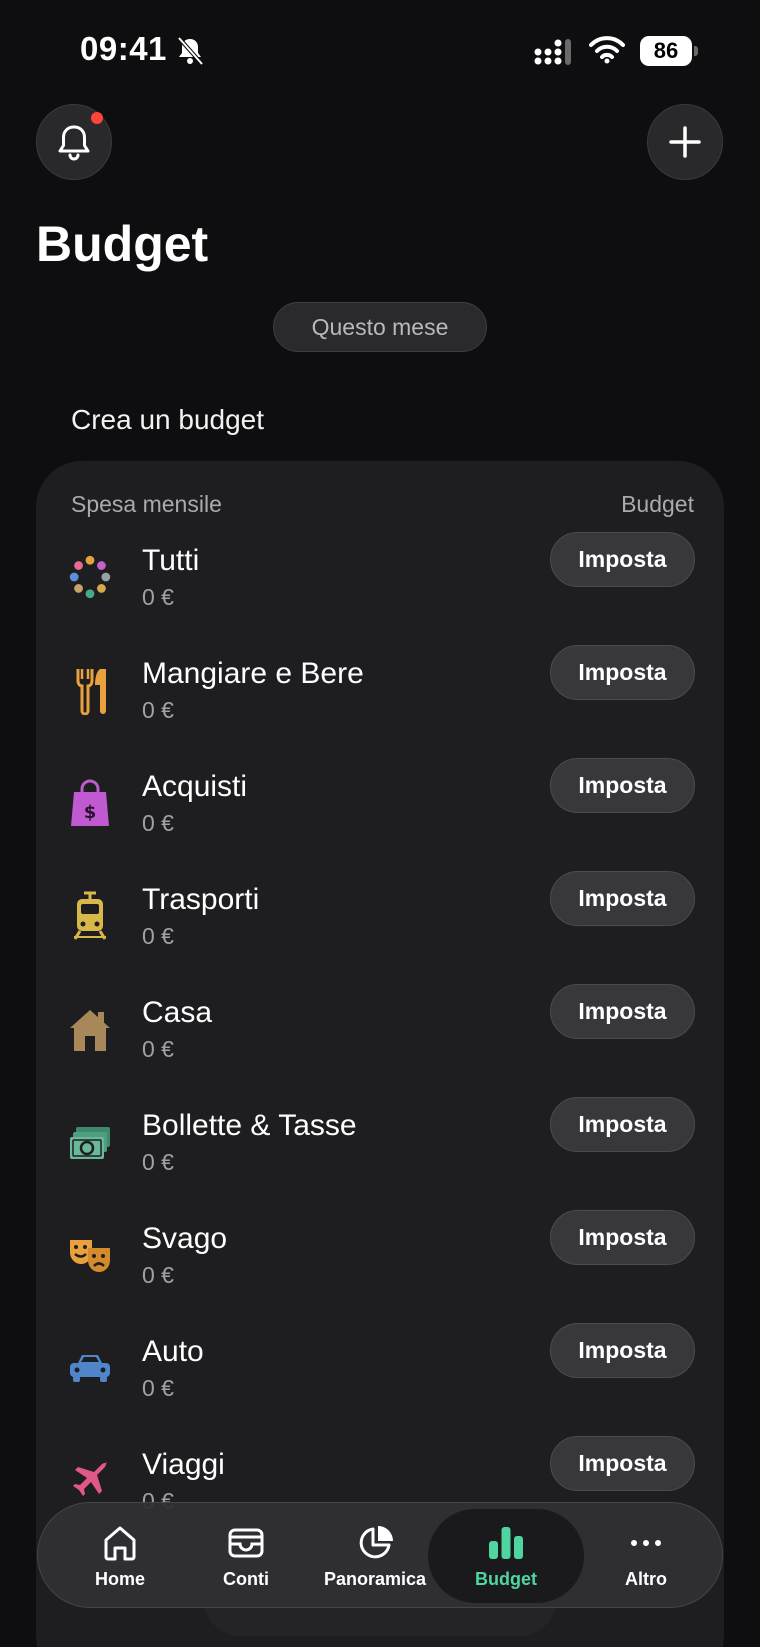 Image resolution: width=760 pixels, height=1647 pixels. I want to click on wifi-icon, so click(607, 50).